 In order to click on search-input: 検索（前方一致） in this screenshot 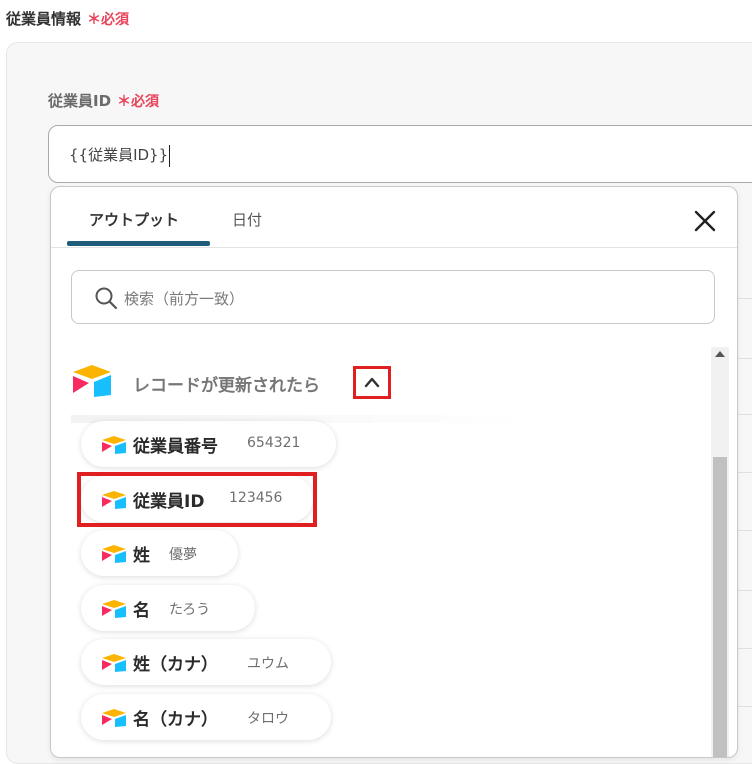, I will do `click(393, 297)`.